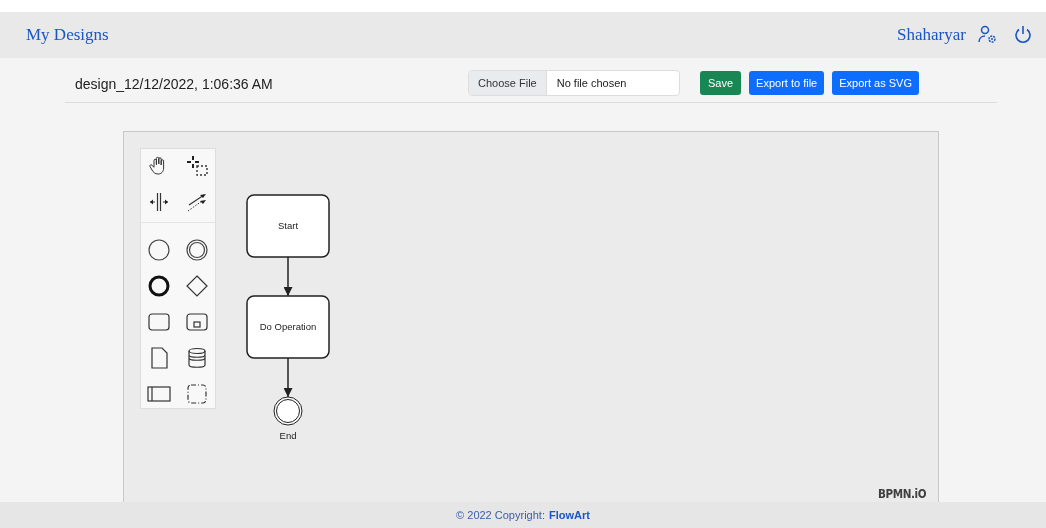  I want to click on footer-link: FlowArt, so click(569, 515).